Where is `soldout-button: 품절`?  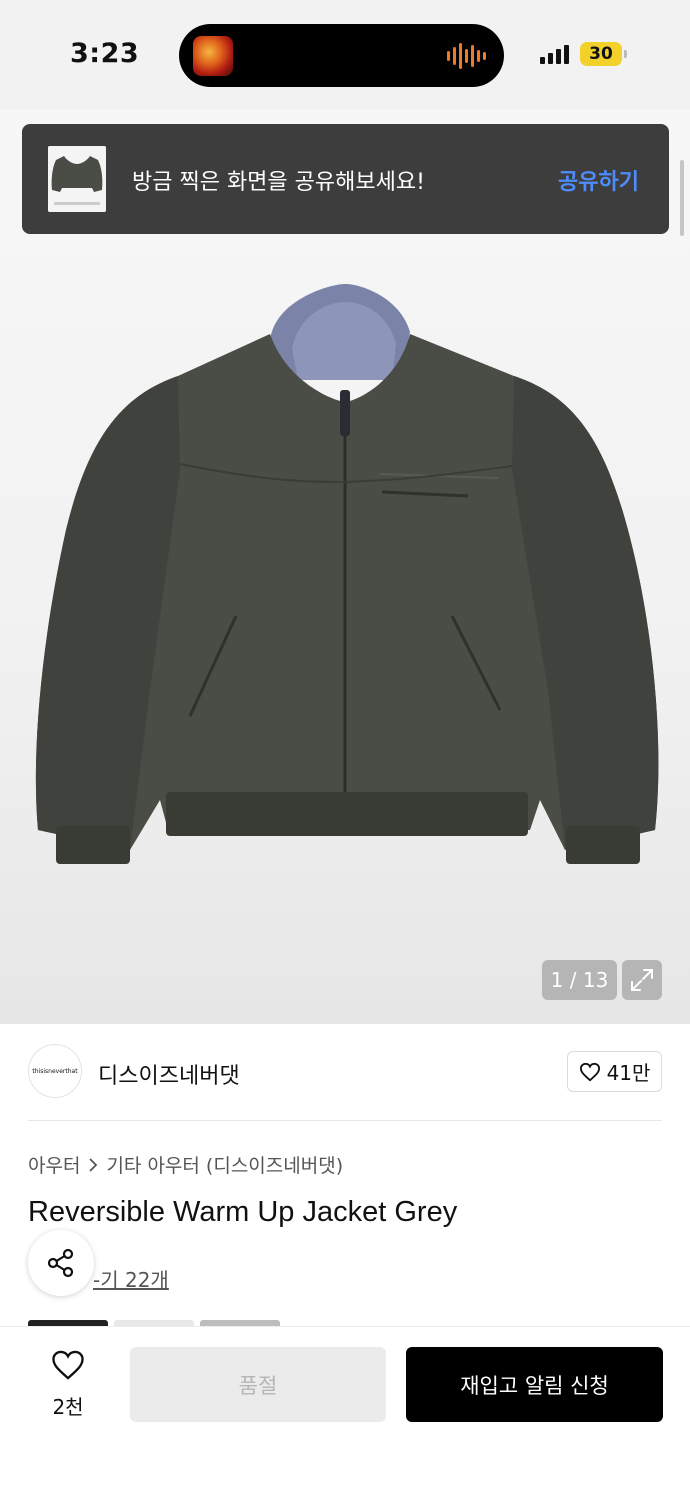 soldout-button: 품절 is located at coordinates (258, 1384).